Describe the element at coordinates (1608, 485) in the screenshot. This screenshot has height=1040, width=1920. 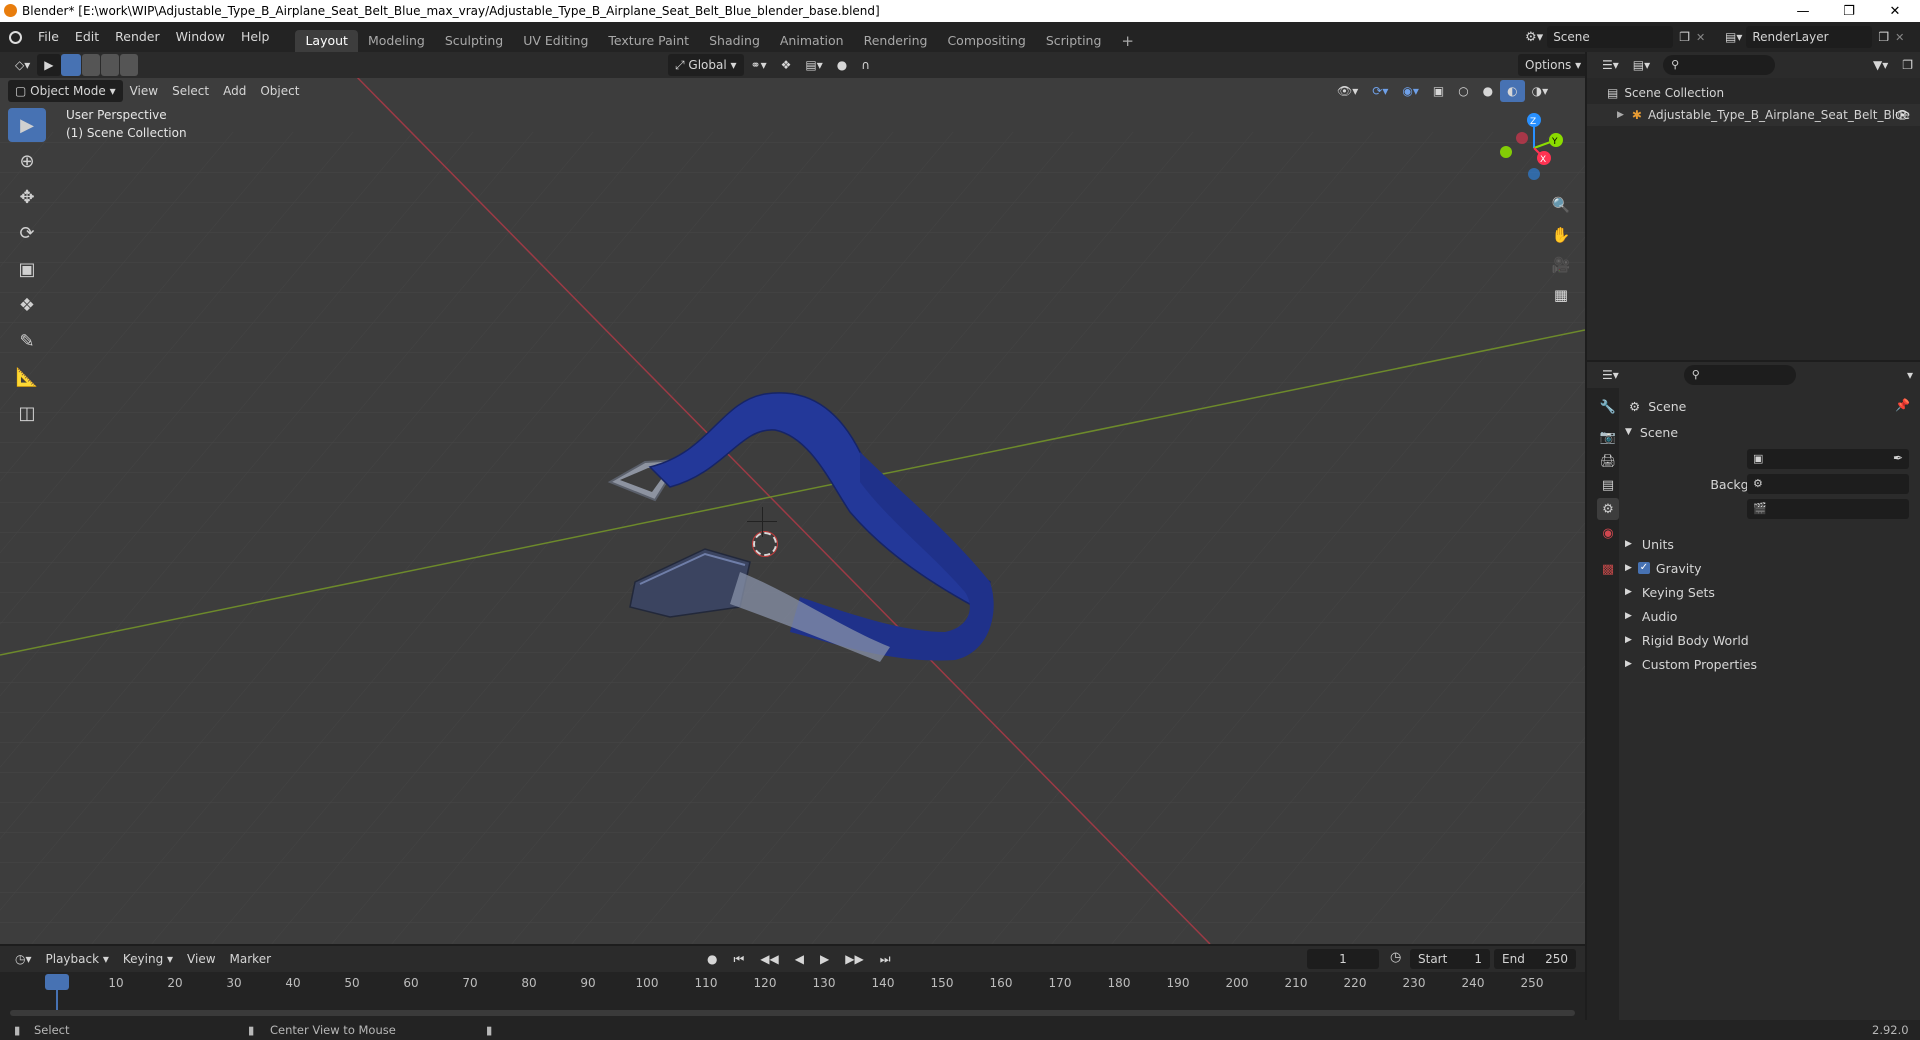
I see `view-layer-properties-tab-icon: ▤` at that location.